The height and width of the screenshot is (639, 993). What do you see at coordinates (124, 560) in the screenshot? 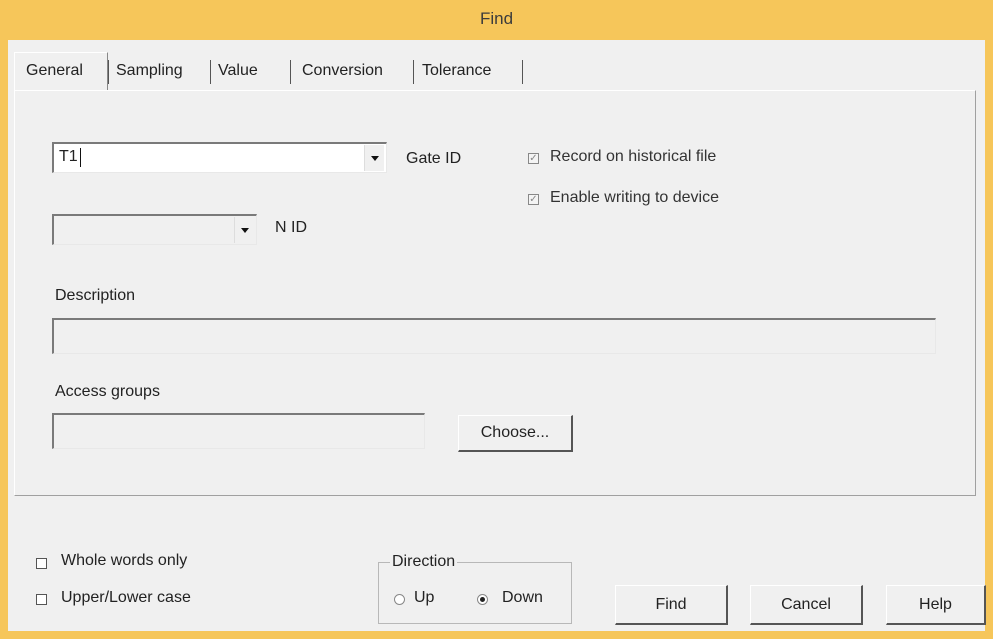
I see `whole-words-label: Whole words only` at bounding box center [124, 560].